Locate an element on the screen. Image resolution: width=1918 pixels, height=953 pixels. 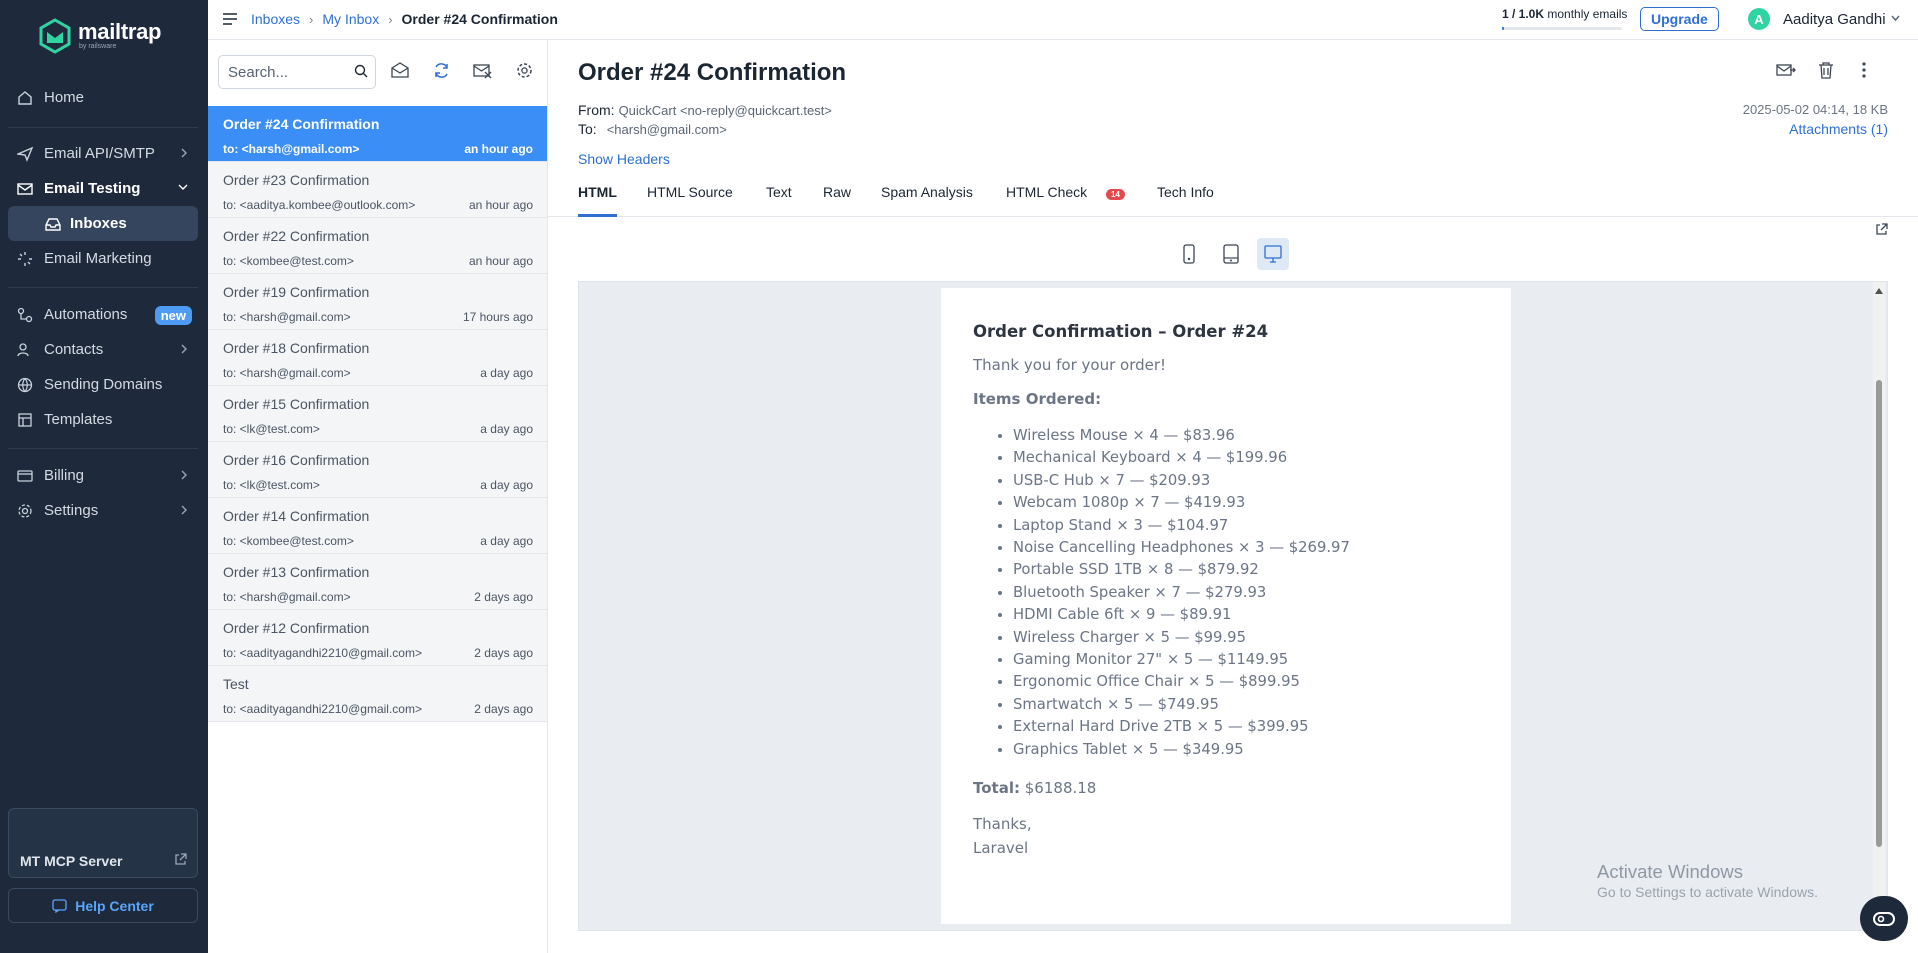
upgrade-button: Upgrade is located at coordinates (1679, 19).